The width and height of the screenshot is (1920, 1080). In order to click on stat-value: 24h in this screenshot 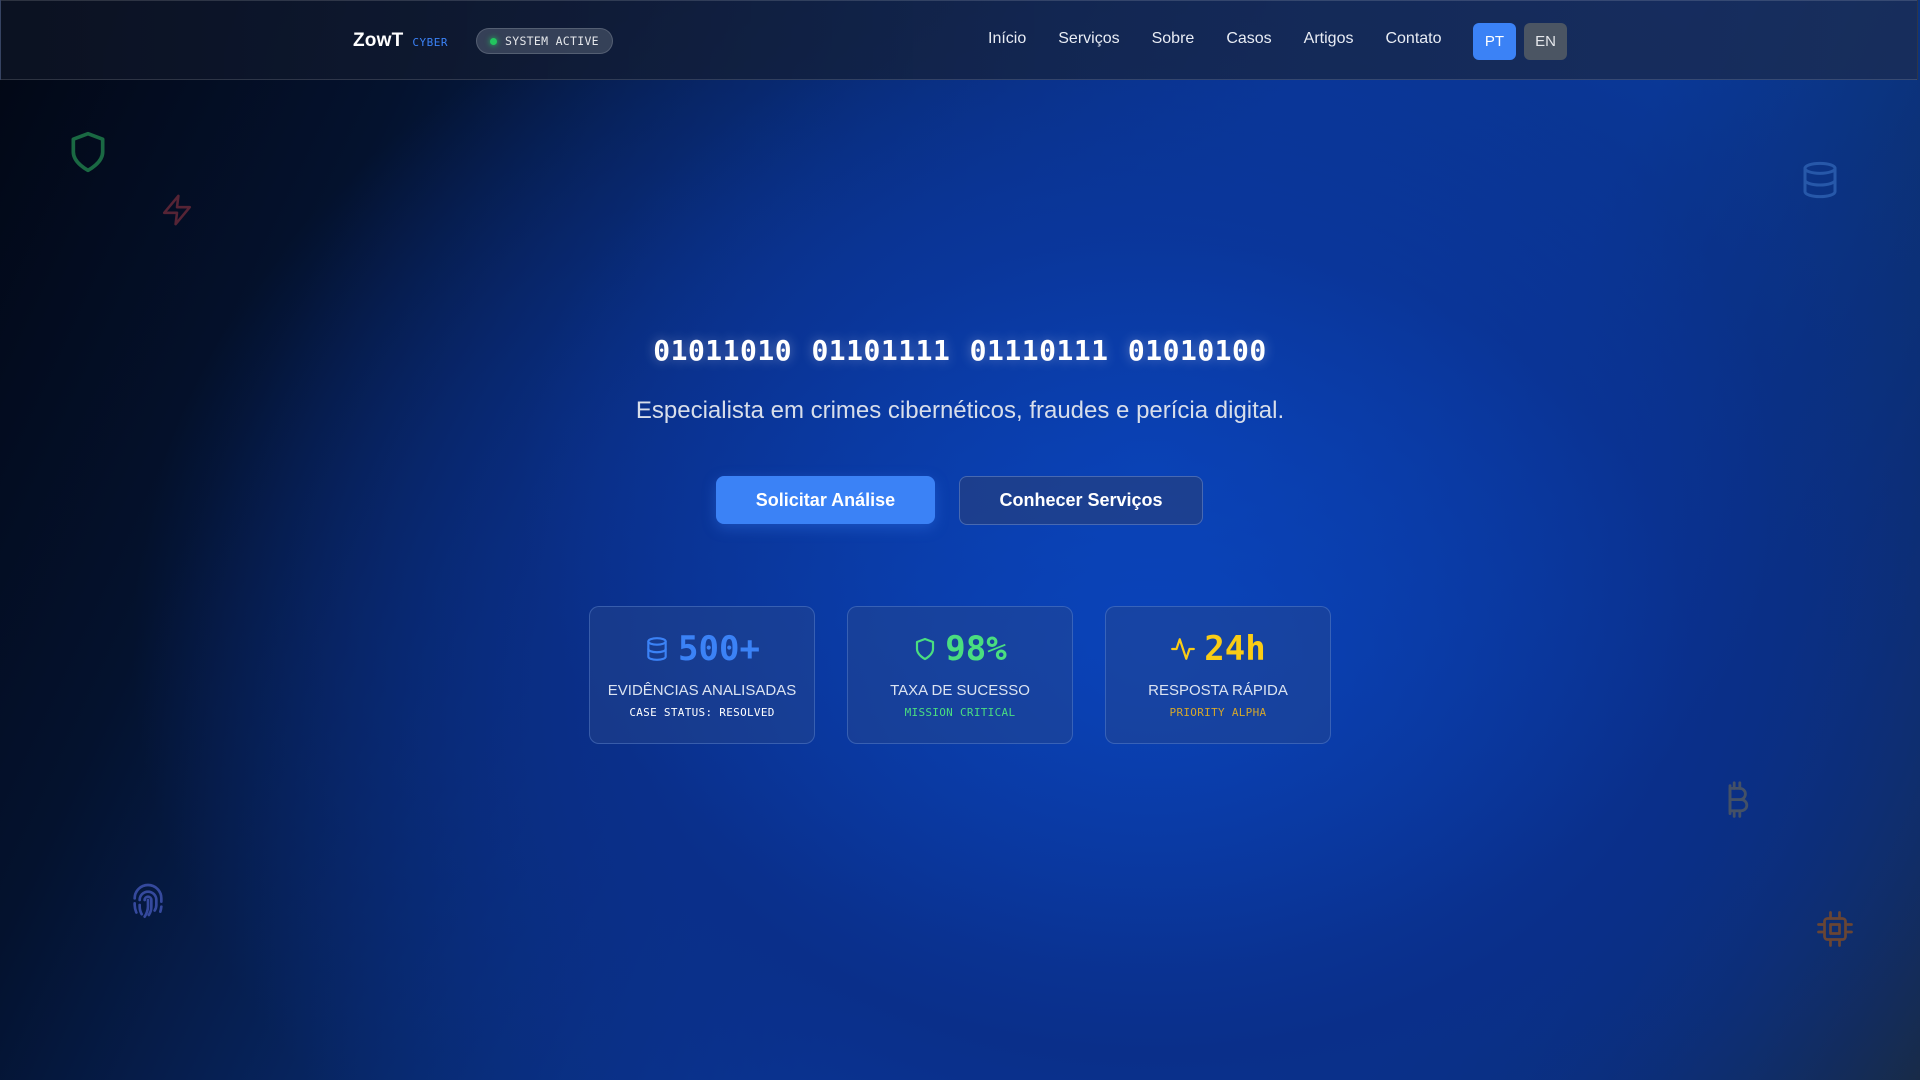, I will do `click(1235, 649)`.